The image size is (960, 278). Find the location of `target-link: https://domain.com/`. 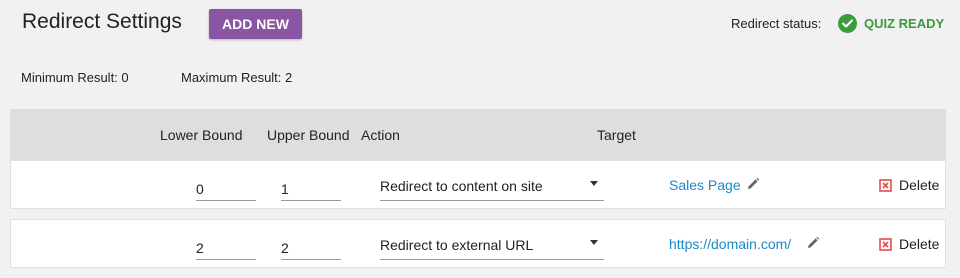

target-link: https://domain.com/ is located at coordinates (730, 244).